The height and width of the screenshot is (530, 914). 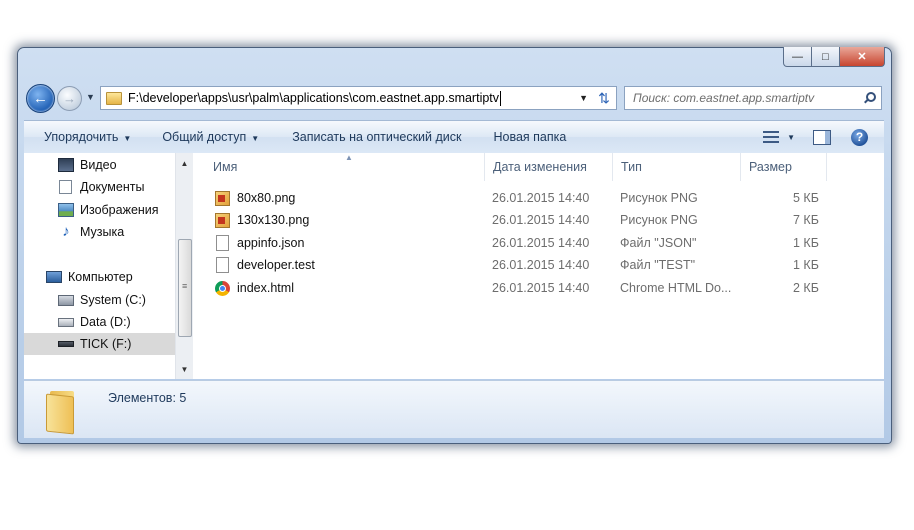 What do you see at coordinates (501, 98) in the screenshot?
I see `text-caret` at bounding box center [501, 98].